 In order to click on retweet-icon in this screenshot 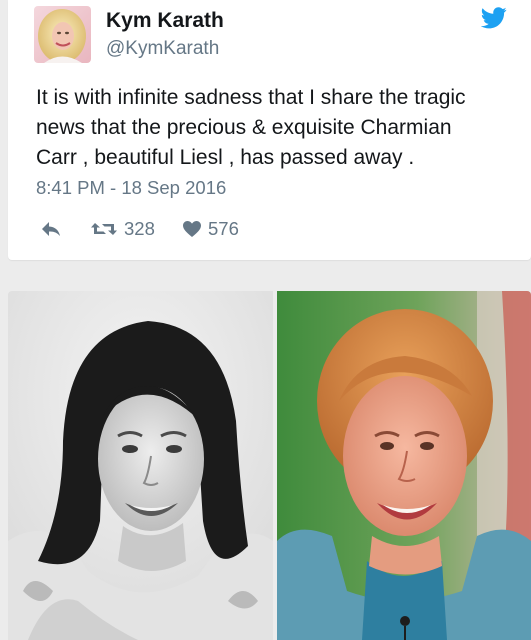, I will do `click(104, 229)`.